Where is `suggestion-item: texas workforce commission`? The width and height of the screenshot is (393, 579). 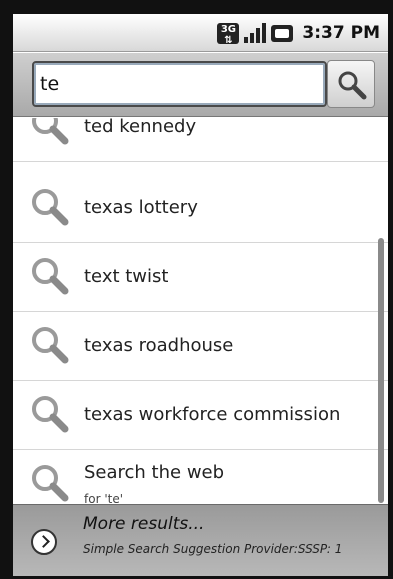
suggestion-item: texas workforce commission is located at coordinates (200, 415).